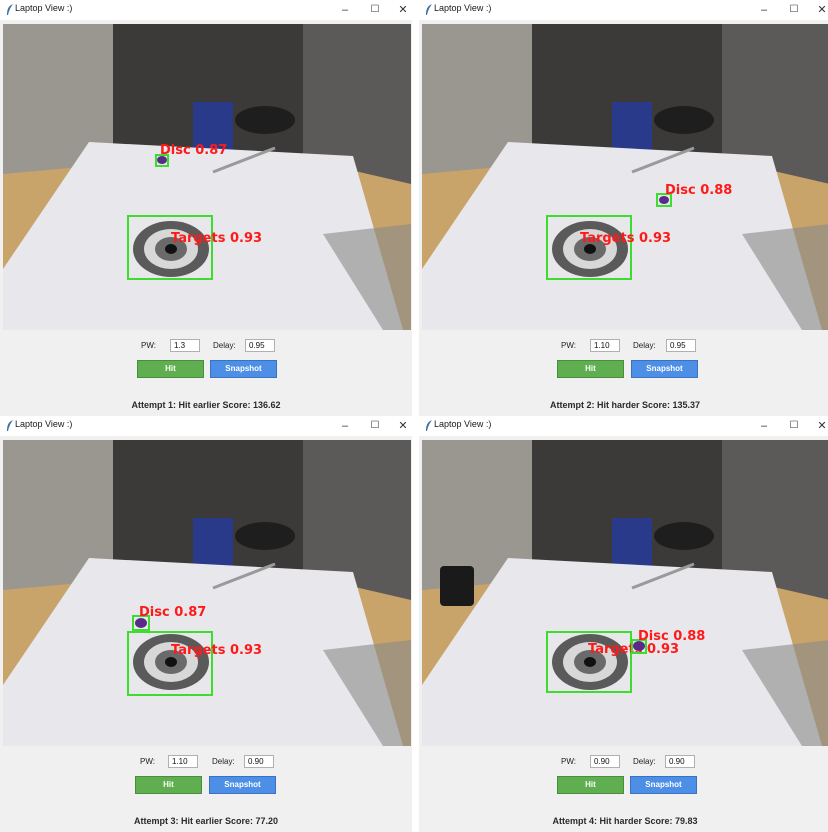  What do you see at coordinates (206, 821) in the screenshot?
I see `status-label: Attempt 3: Hit earlier Score: 77.20` at bounding box center [206, 821].